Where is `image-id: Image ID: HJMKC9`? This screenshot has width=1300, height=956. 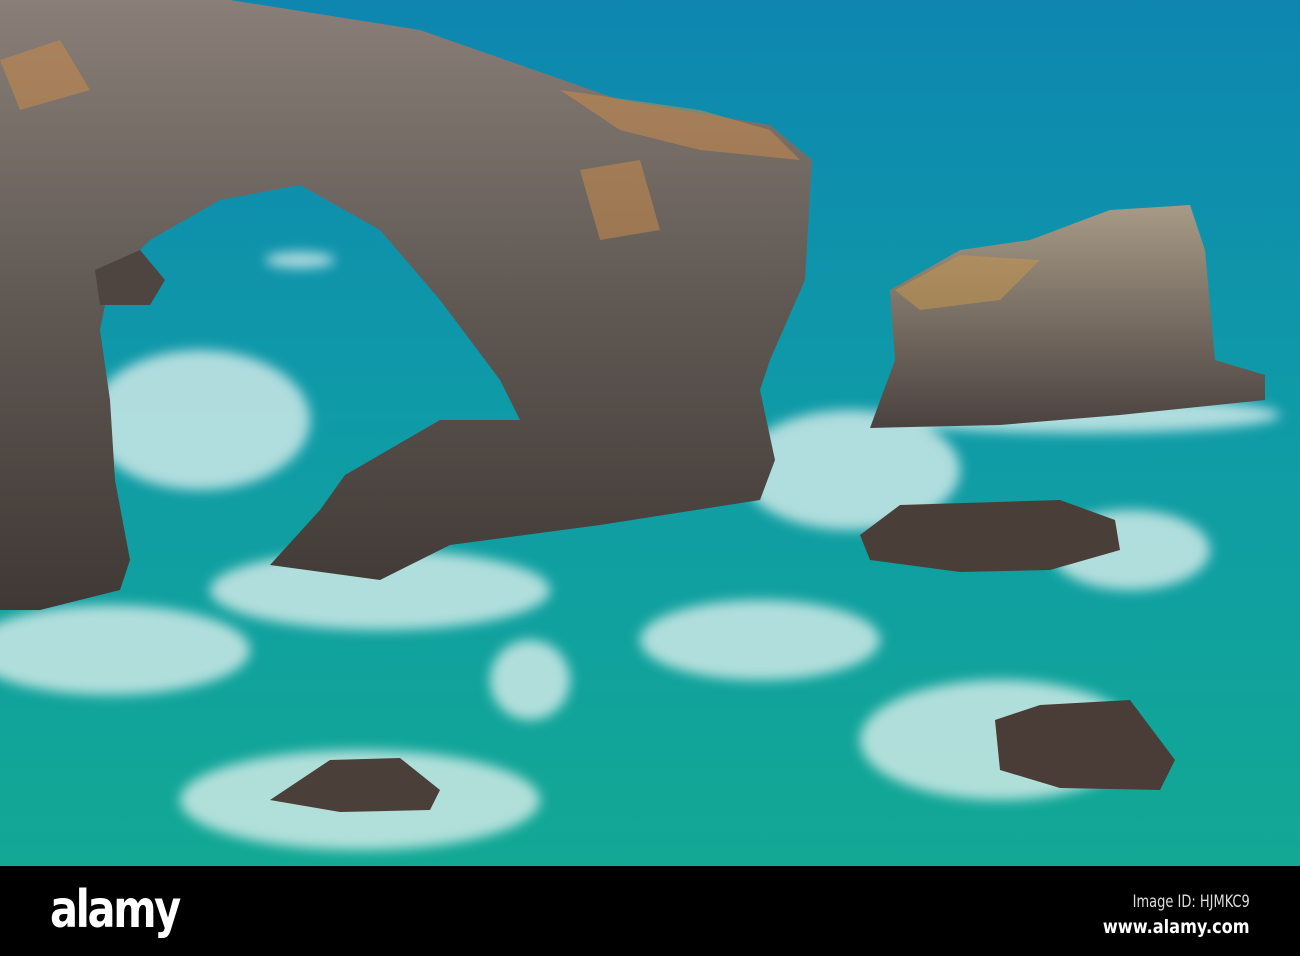
image-id: Image ID: HJMKC9 is located at coordinates (1191, 902).